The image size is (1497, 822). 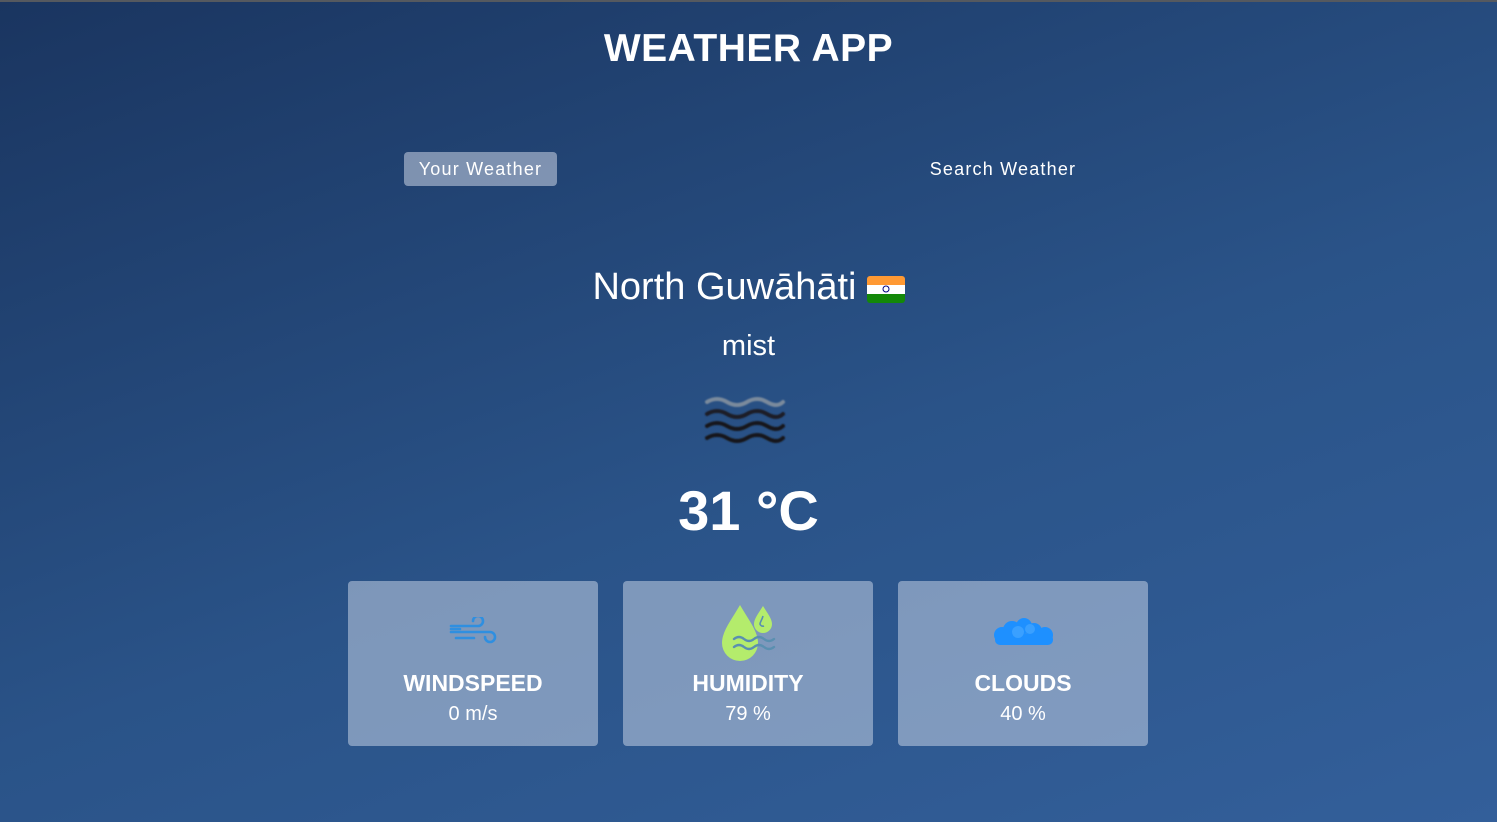 I want to click on humidity-label: HUMIDITY, so click(x=748, y=683).